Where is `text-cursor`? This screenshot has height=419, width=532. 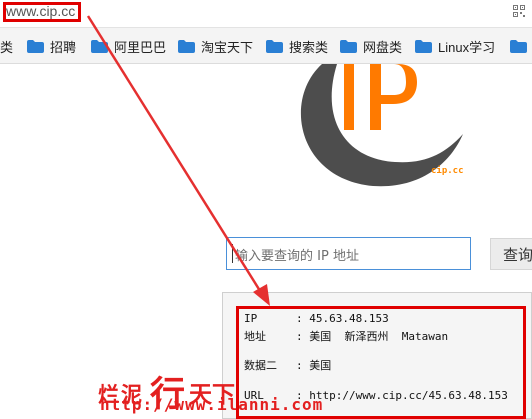
text-cursor is located at coordinates (232, 253).